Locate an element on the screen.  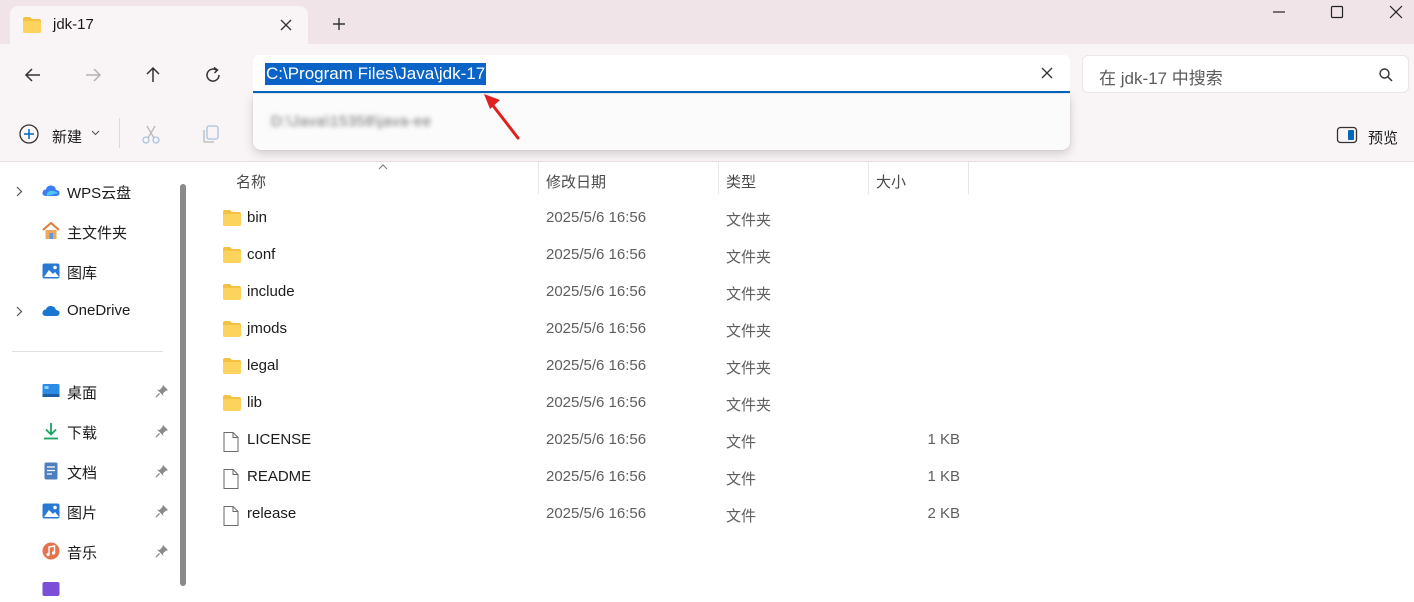
sidebar-item-label: 主文件夹 is located at coordinates (97, 233).